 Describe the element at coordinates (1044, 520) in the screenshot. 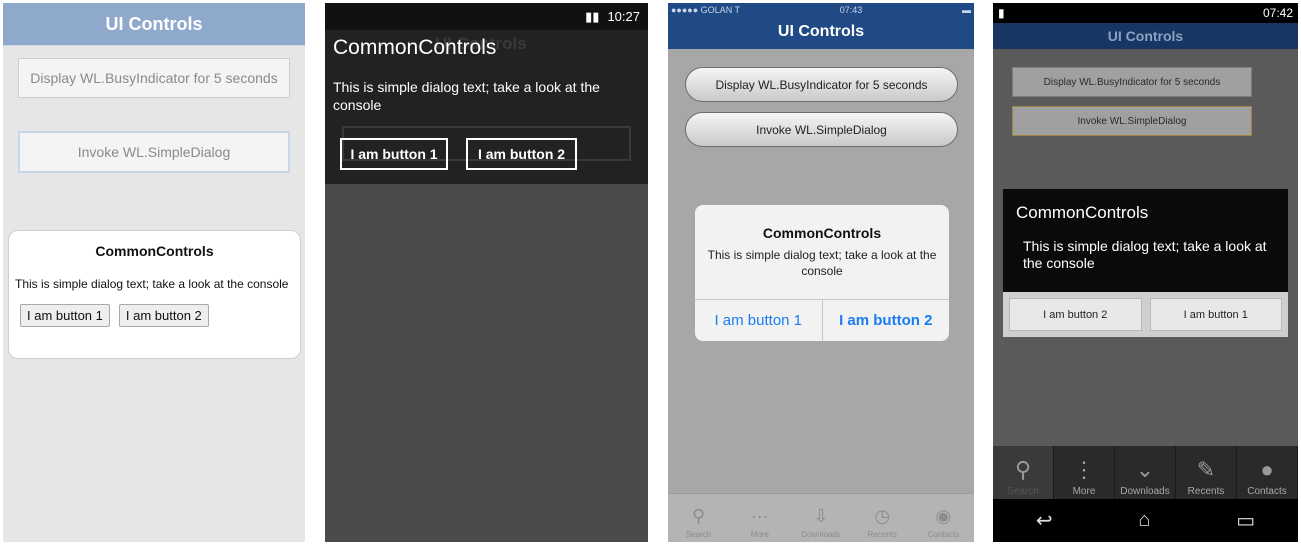

I see `back-icon: ↩` at that location.